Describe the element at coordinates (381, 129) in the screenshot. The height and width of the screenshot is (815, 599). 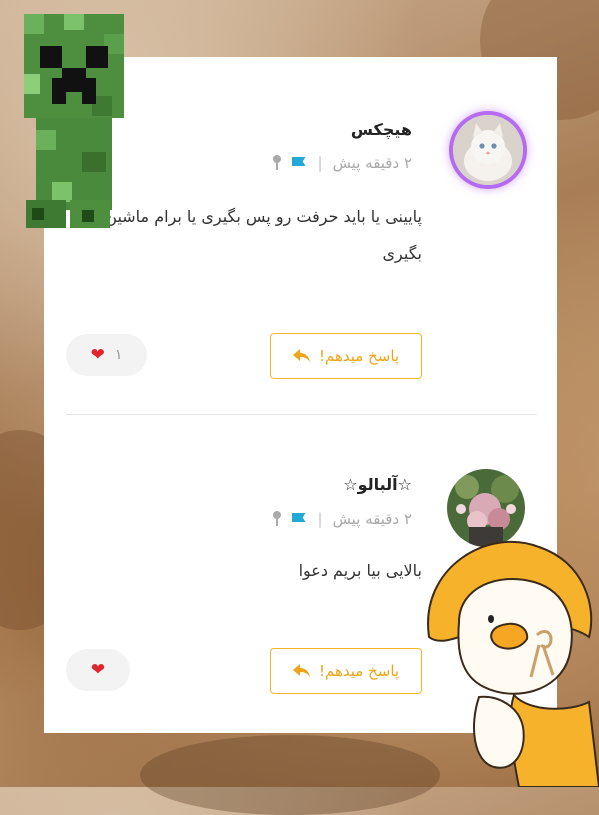
I see `username: هیچکس` at that location.